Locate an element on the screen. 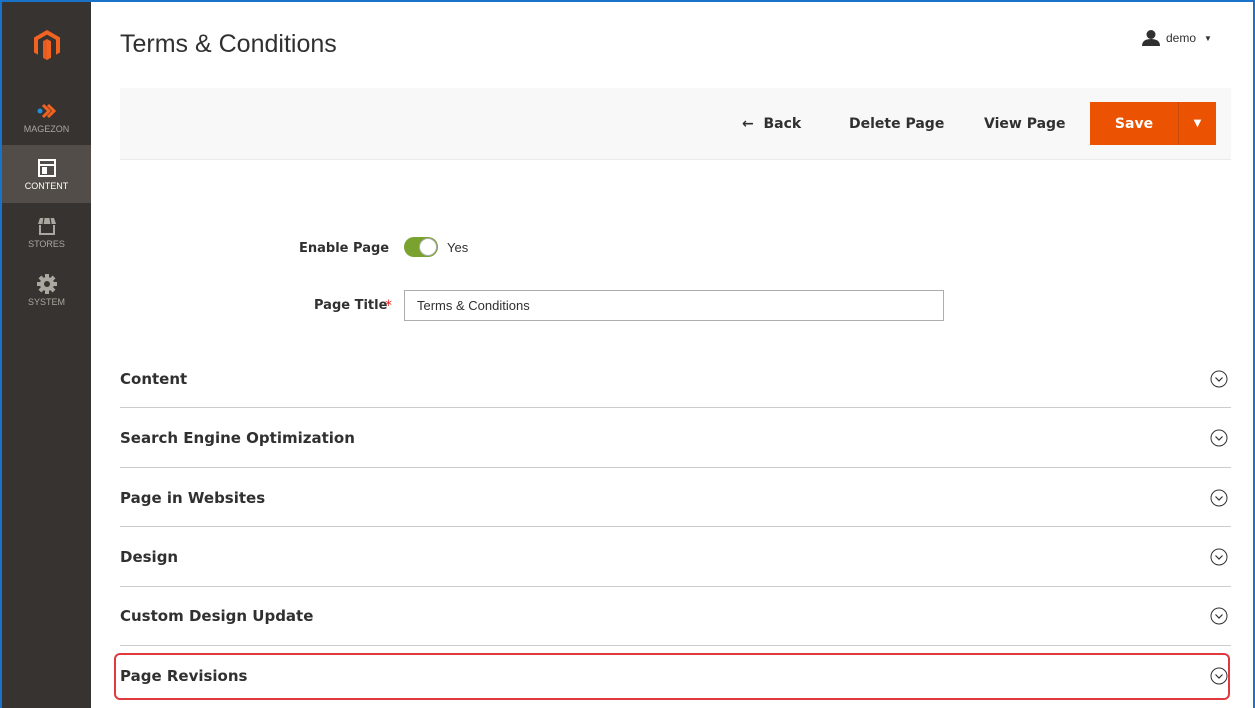 This screenshot has width=1255, height=708. back-label: Back is located at coordinates (782, 124).